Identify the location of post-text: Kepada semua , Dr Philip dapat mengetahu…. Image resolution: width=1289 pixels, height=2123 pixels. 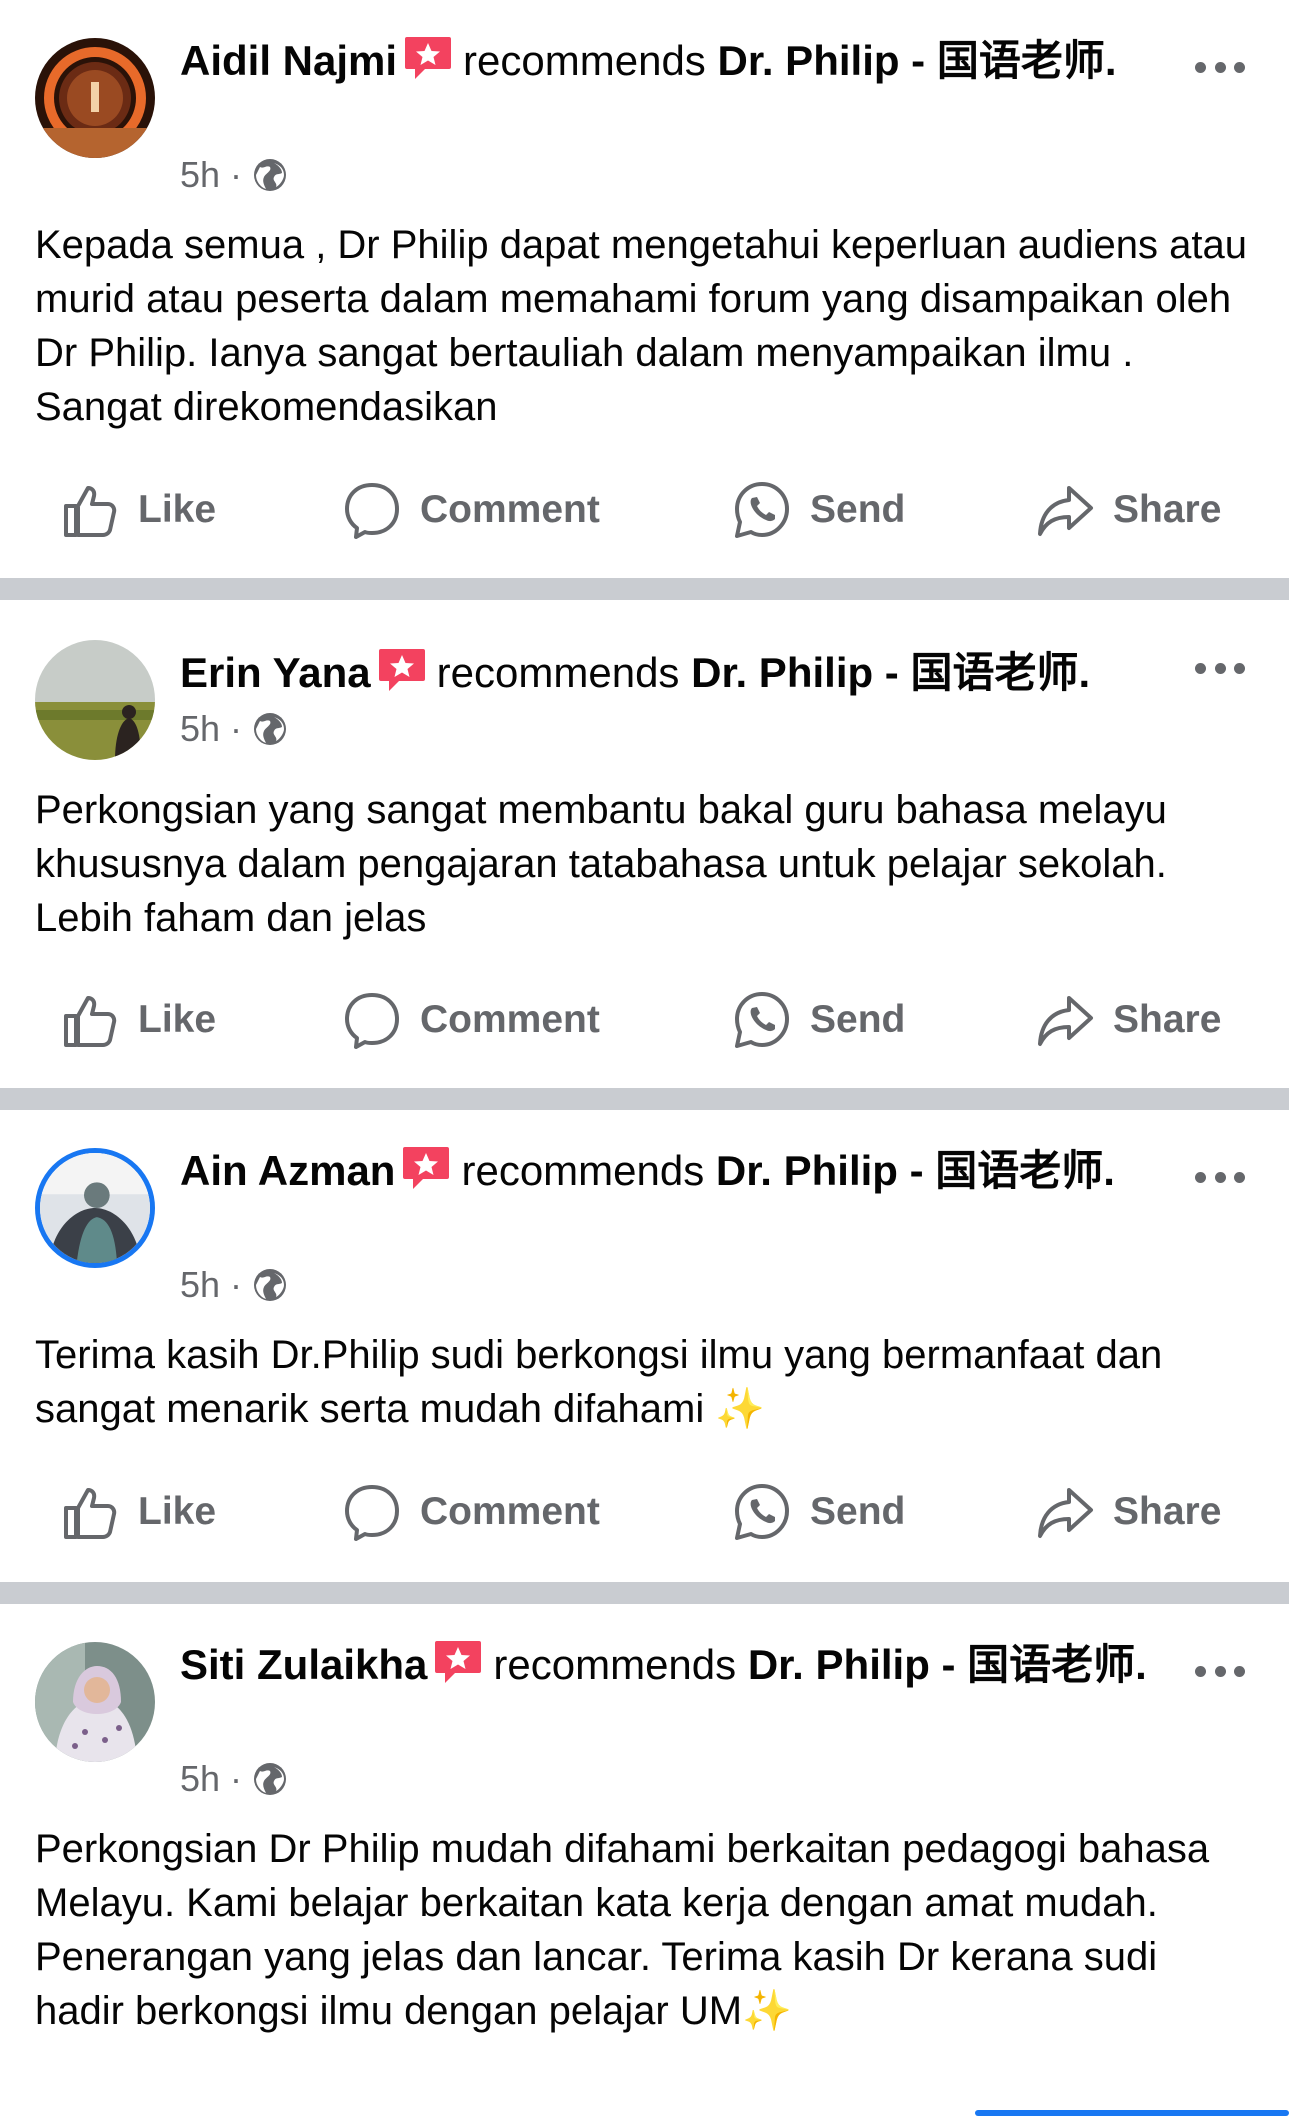
(641, 326).